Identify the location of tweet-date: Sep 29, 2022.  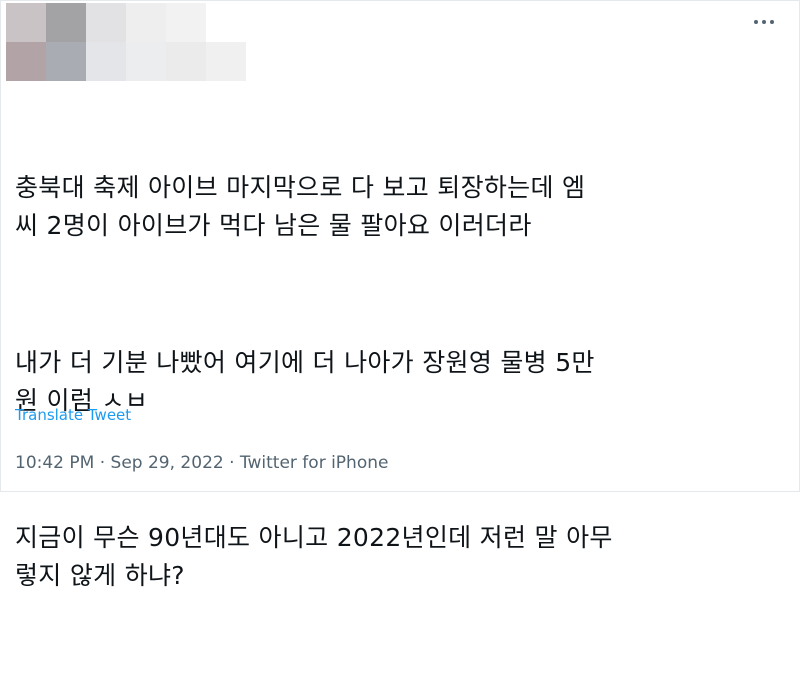
(167, 463).